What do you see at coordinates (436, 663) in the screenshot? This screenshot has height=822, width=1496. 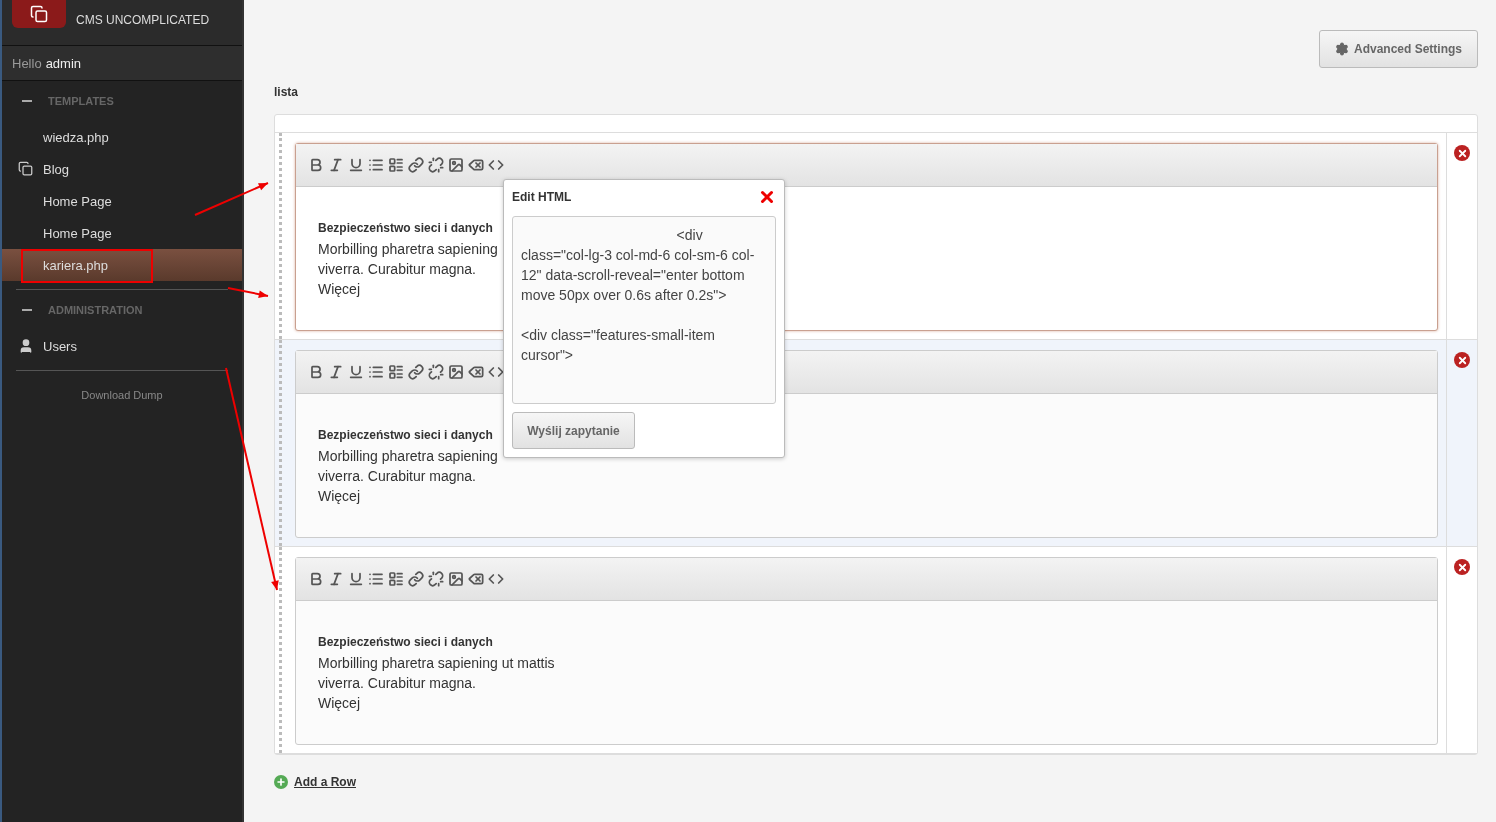 I see `content-text: Morbilling pharetra sapiening ut mattis` at bounding box center [436, 663].